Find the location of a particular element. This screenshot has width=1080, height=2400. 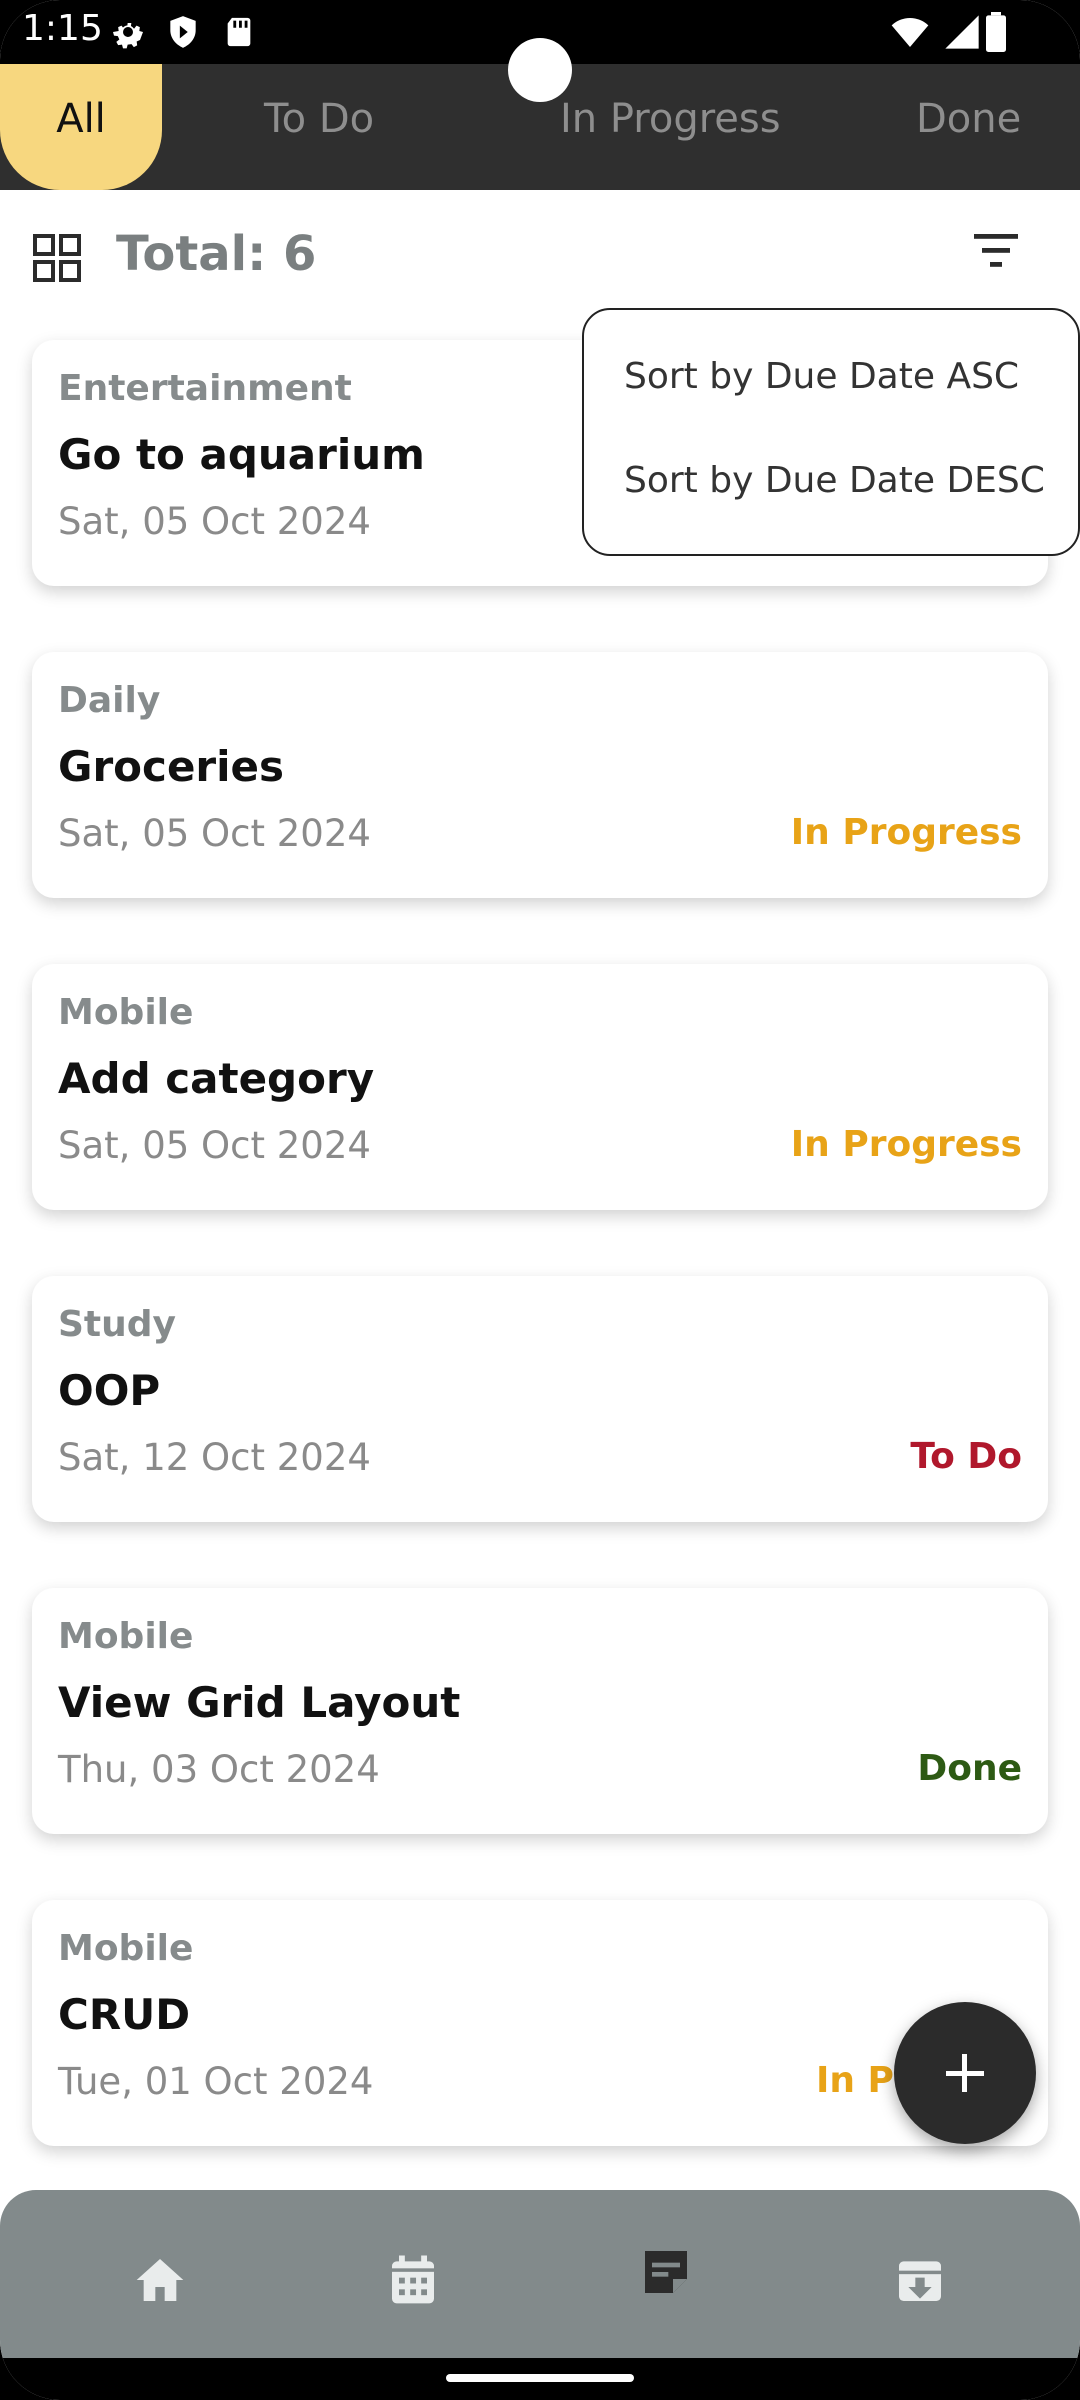

tab-all-label: All is located at coordinates (81, 119).